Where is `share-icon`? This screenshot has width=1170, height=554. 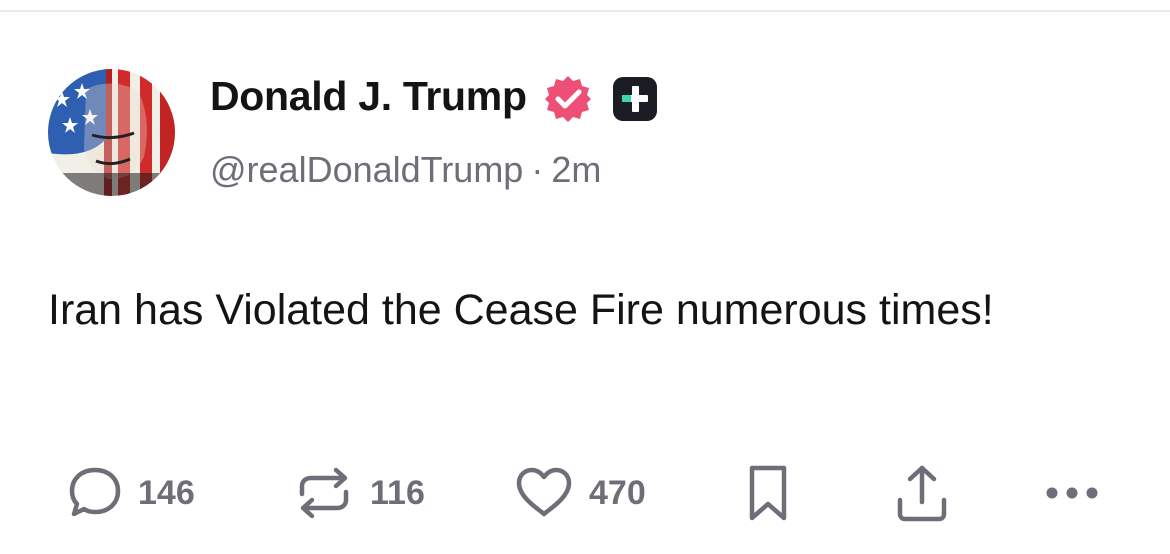 share-icon is located at coordinates (922, 493).